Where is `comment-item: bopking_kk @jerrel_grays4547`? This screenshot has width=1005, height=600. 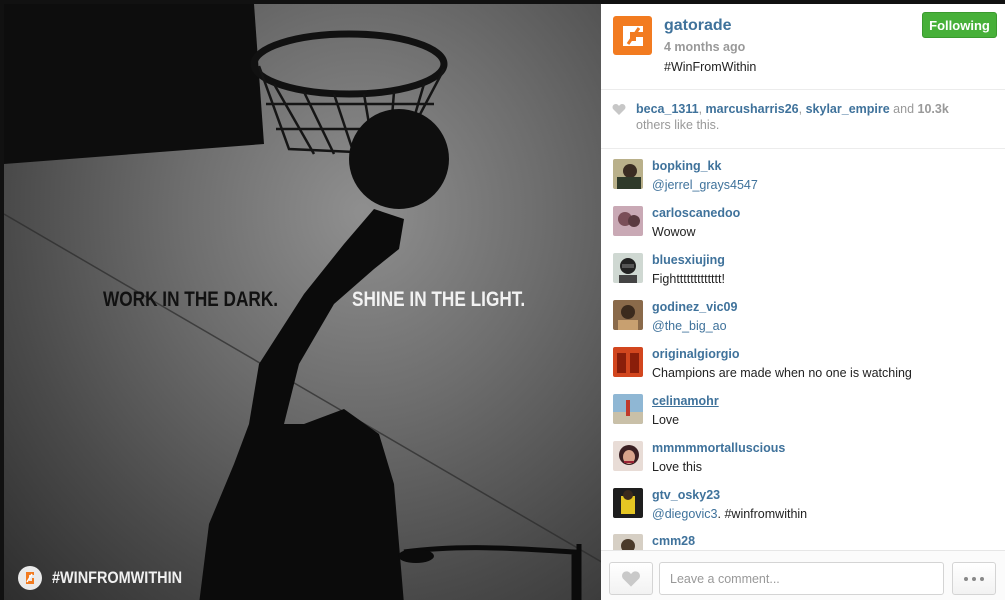
comment-item: bopking_kk @jerrel_grays4547 is located at coordinates (803, 182).